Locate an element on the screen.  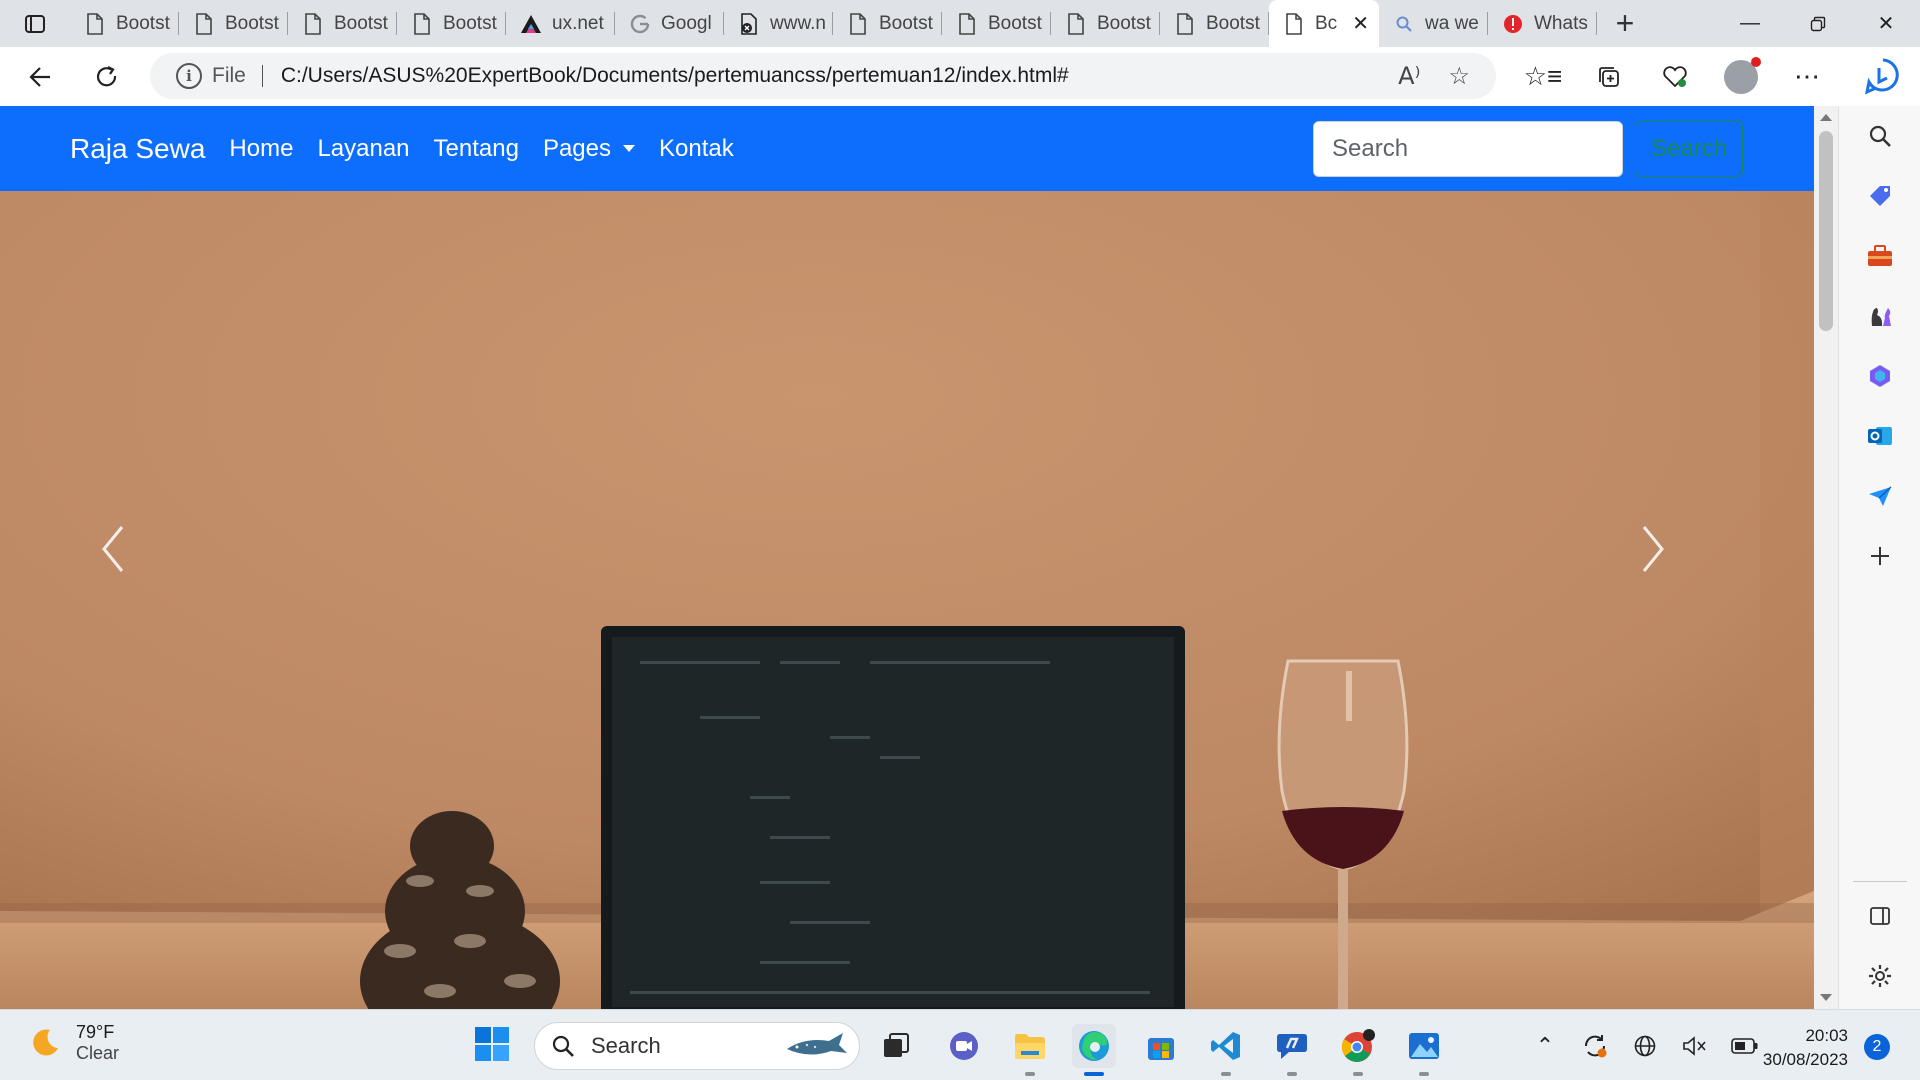
sidebar-hide-button is located at coordinates (1880, 916).